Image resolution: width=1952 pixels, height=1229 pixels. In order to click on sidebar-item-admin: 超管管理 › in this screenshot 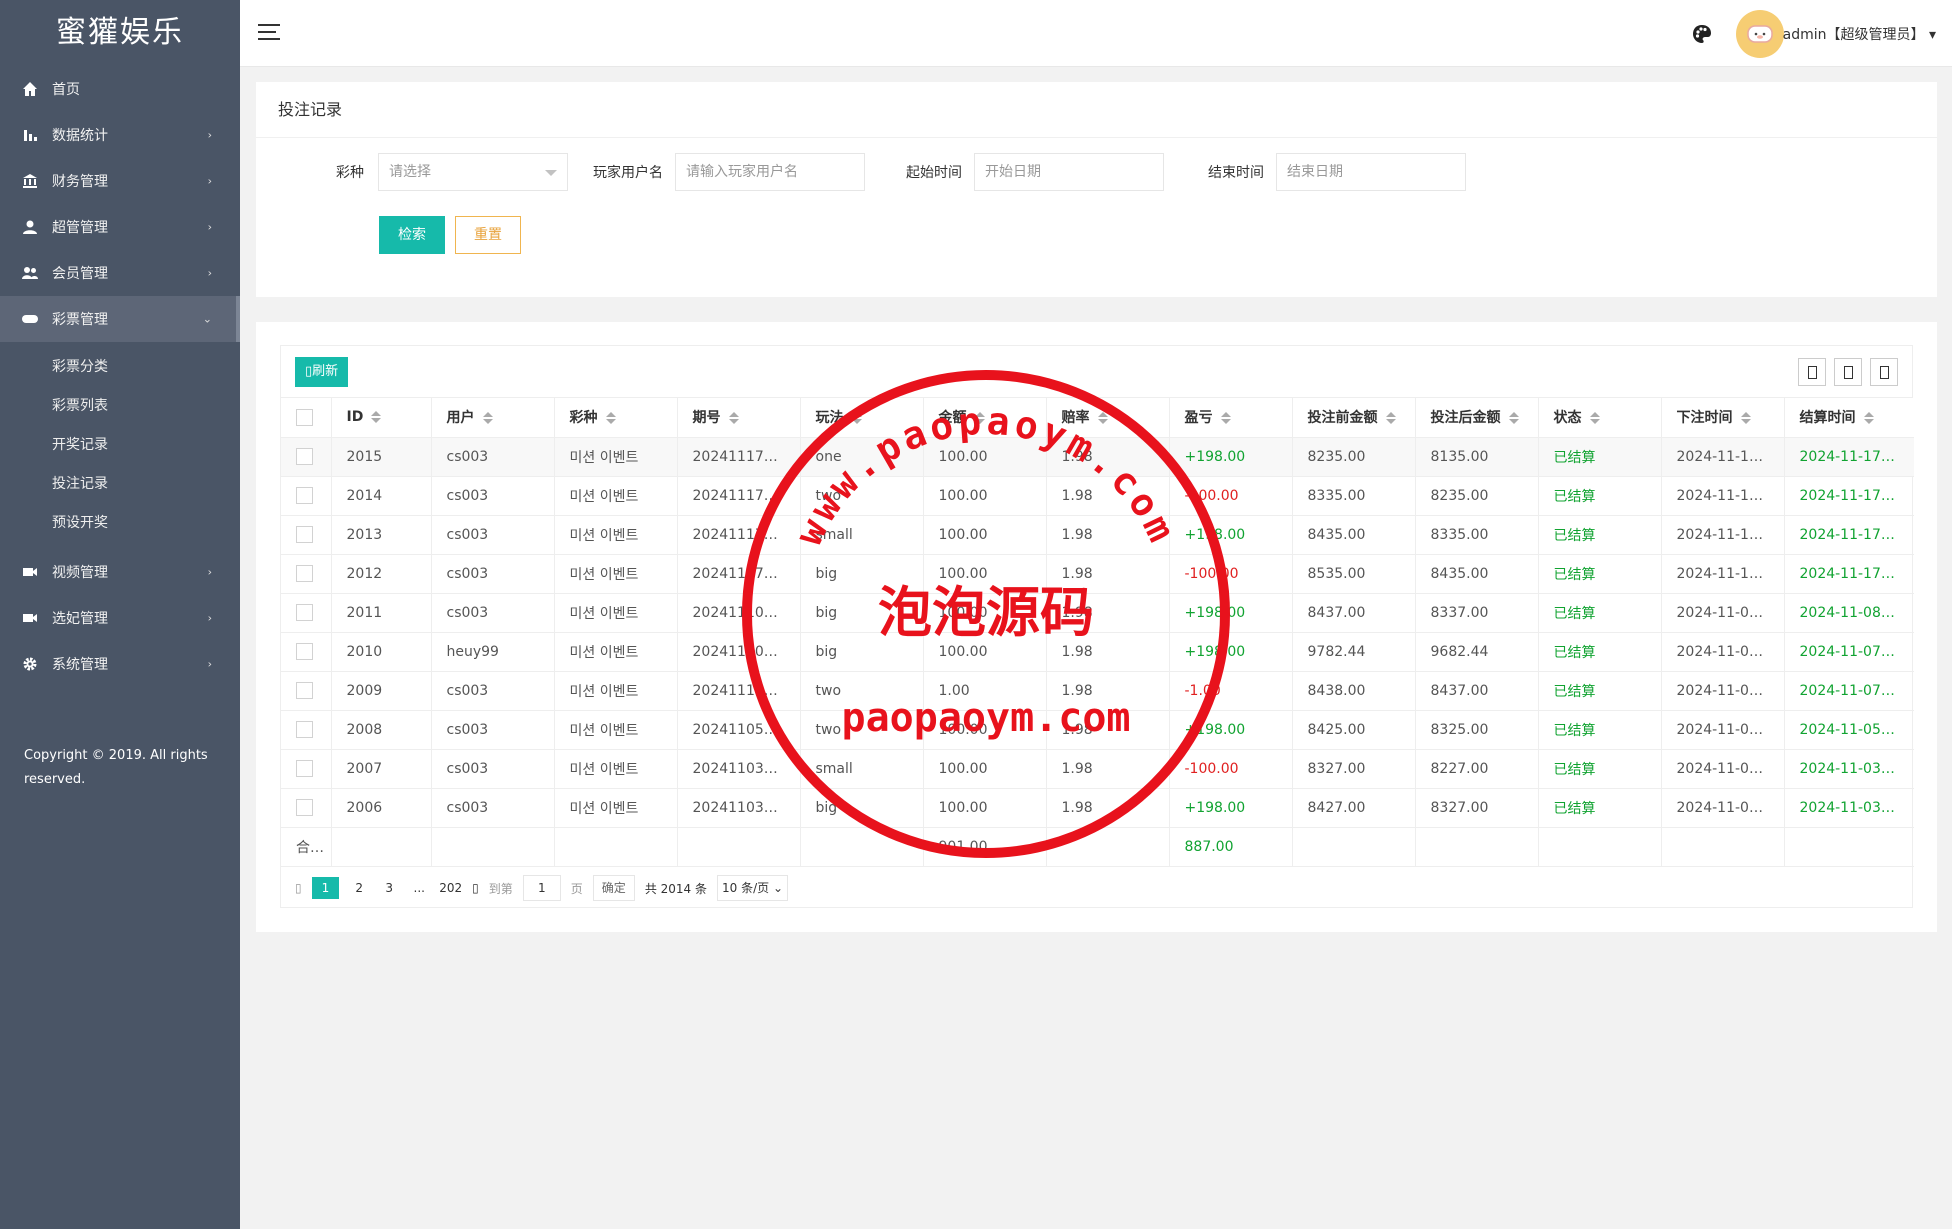, I will do `click(120, 227)`.